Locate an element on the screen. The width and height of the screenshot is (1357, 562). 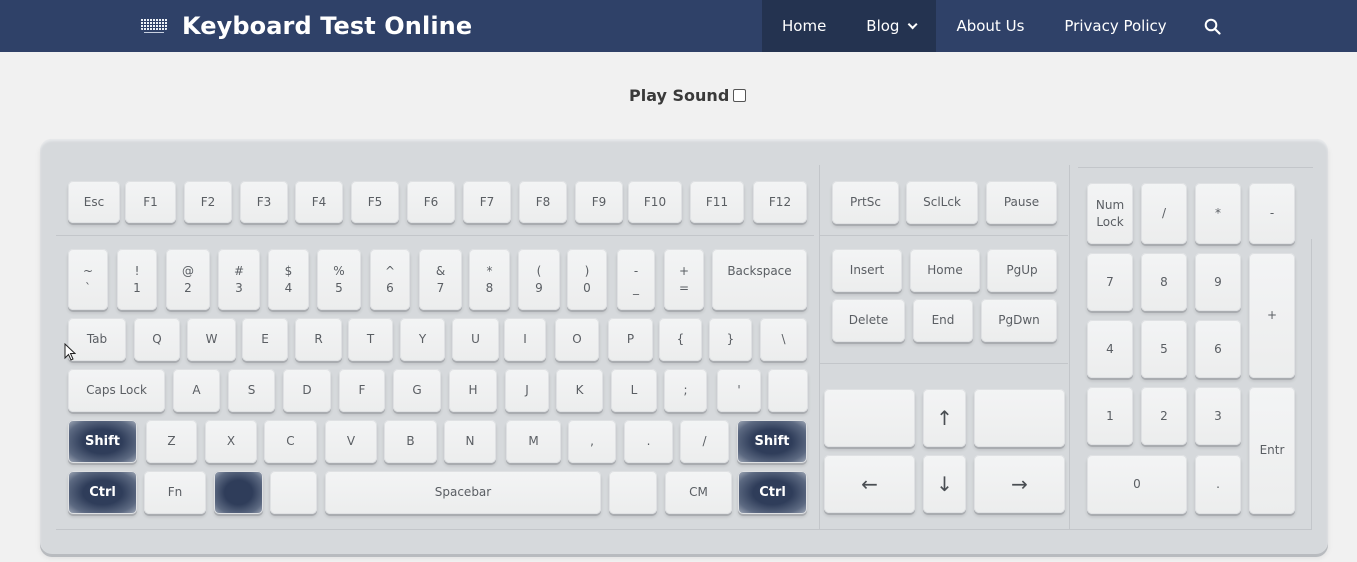
key-backslash: \ is located at coordinates (783, 339).